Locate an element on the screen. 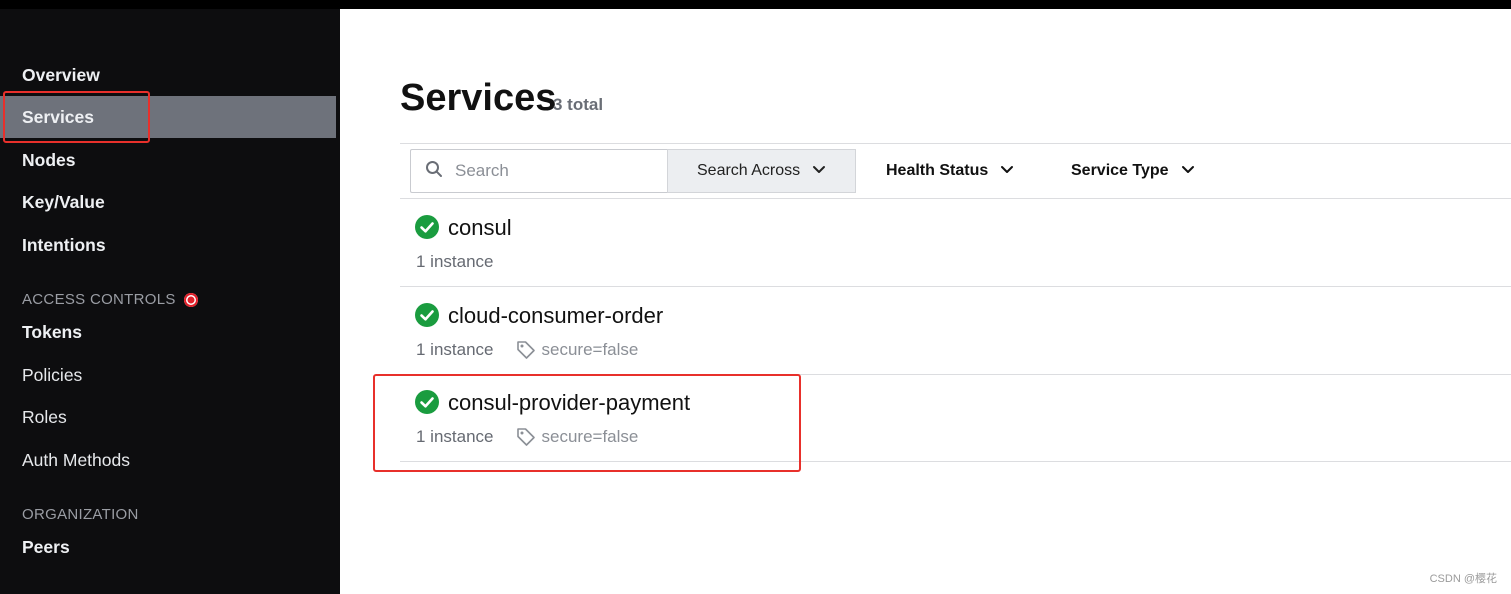  search-icon is located at coordinates (434, 171).